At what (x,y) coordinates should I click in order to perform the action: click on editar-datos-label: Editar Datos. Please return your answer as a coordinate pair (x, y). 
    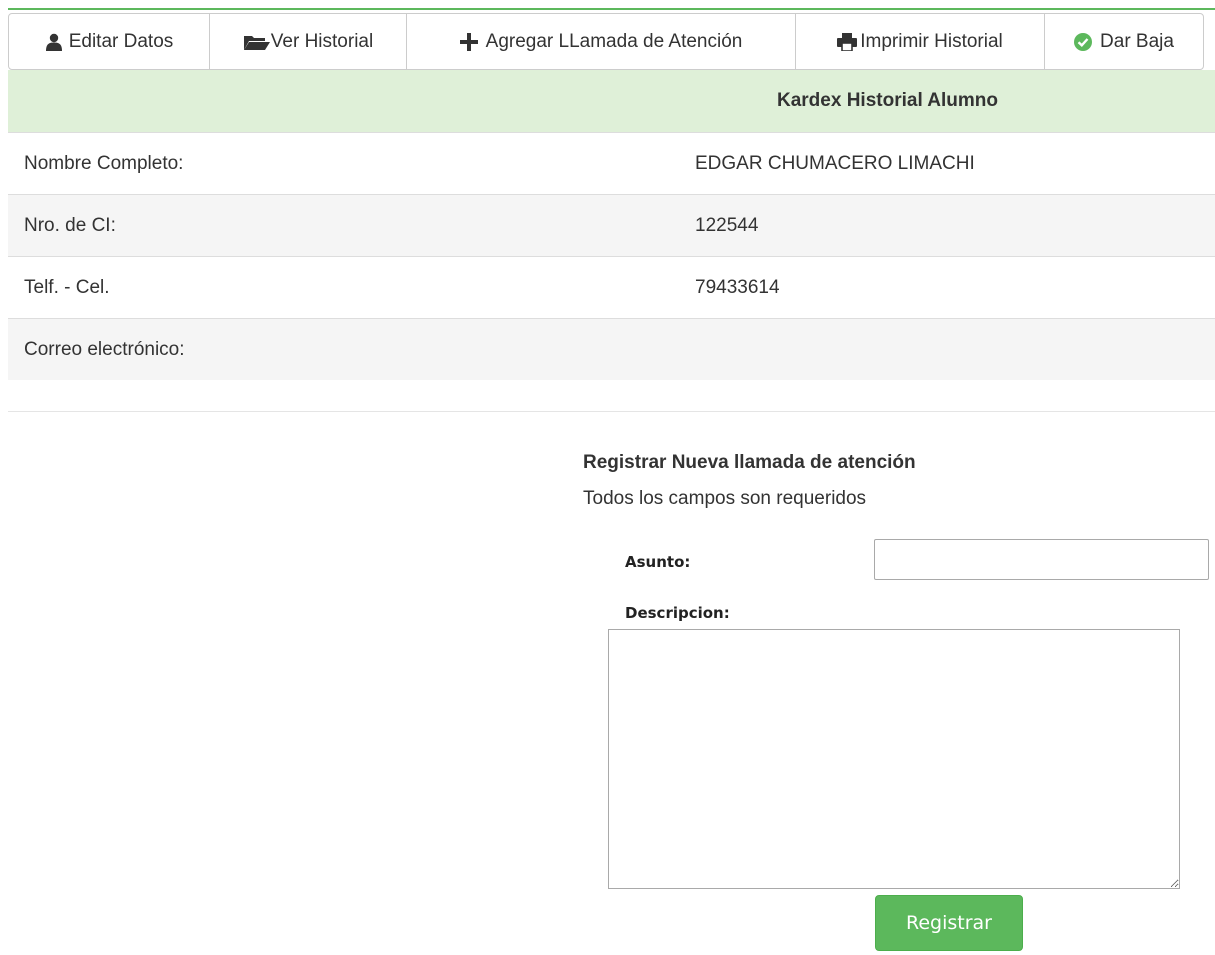
    Looking at the image, I should click on (121, 41).